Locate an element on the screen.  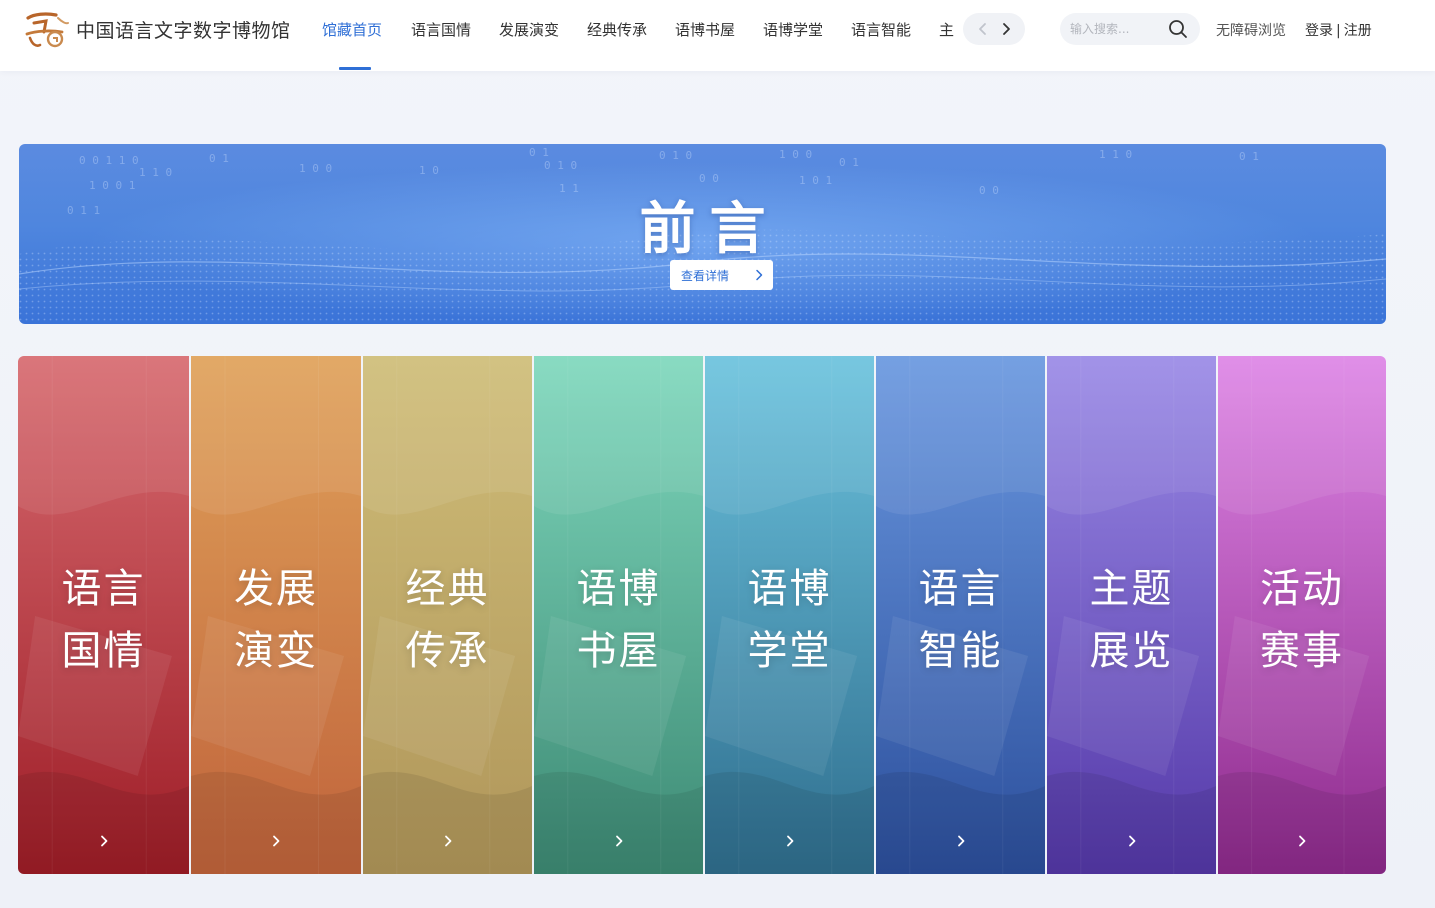
card-title-line1: 主题 is located at coordinates (1131, 589).